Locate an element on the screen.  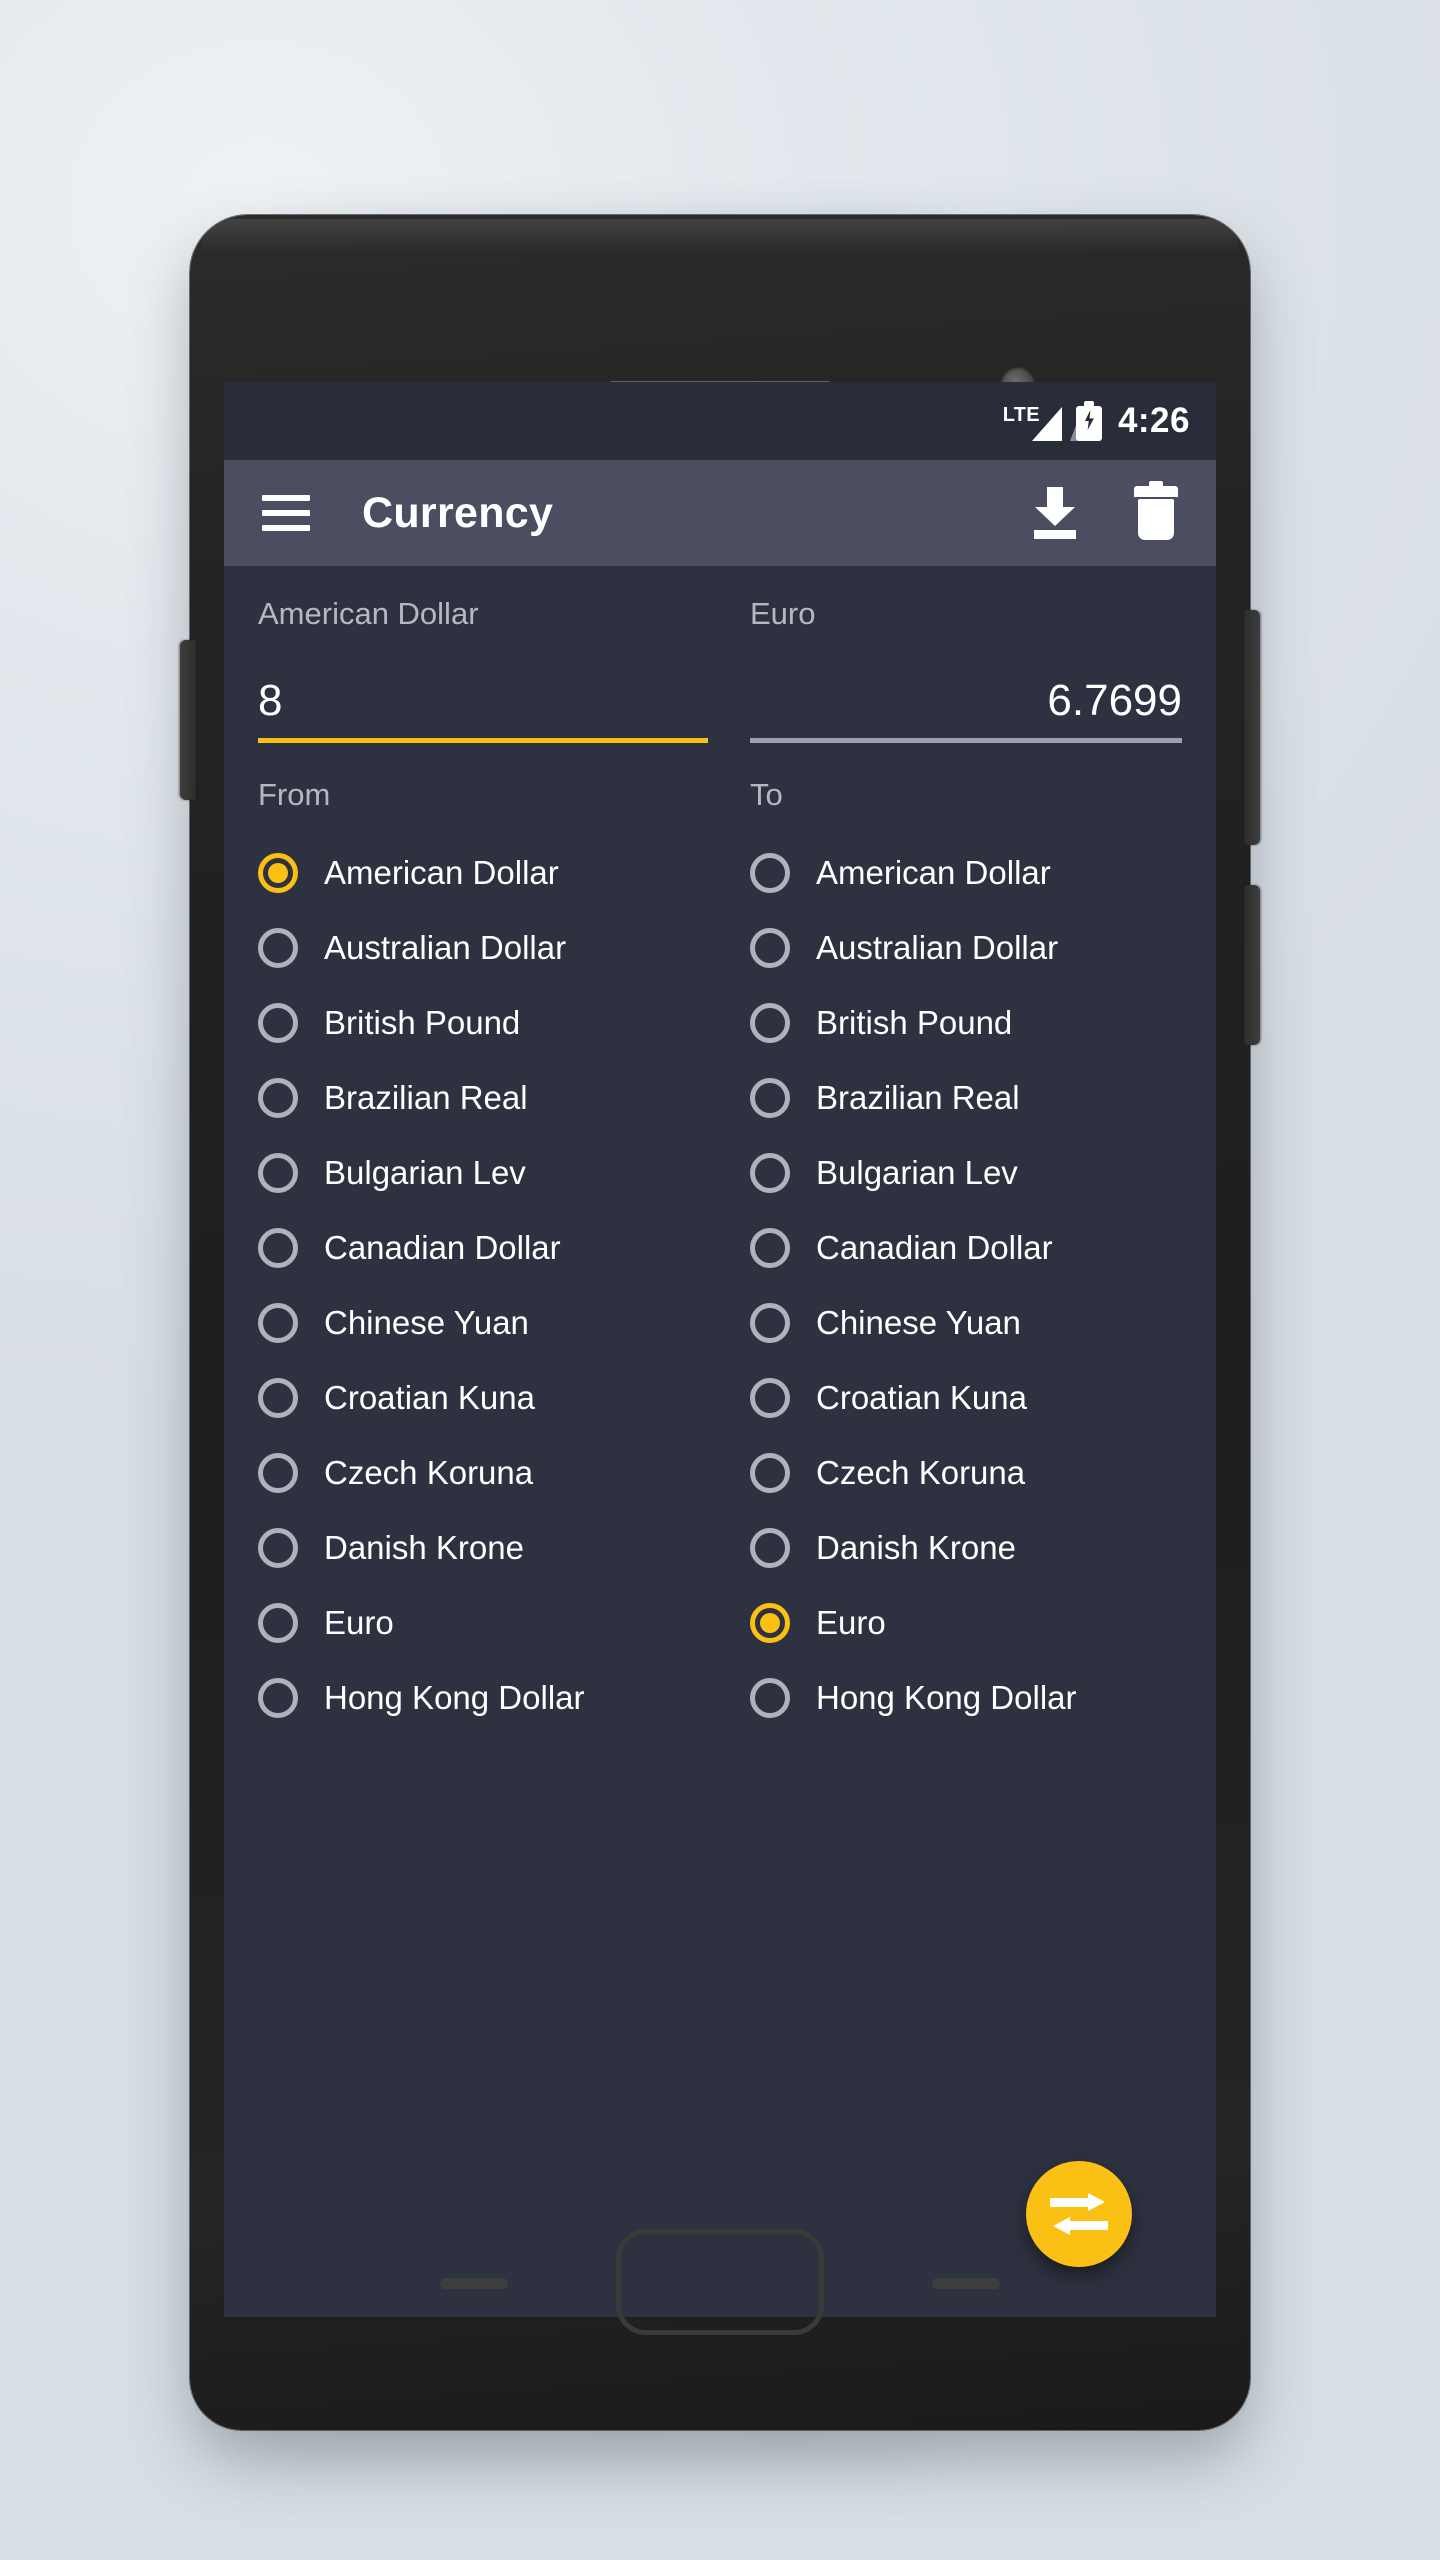
to-amount-value: 6.7699 is located at coordinates (1114, 700).